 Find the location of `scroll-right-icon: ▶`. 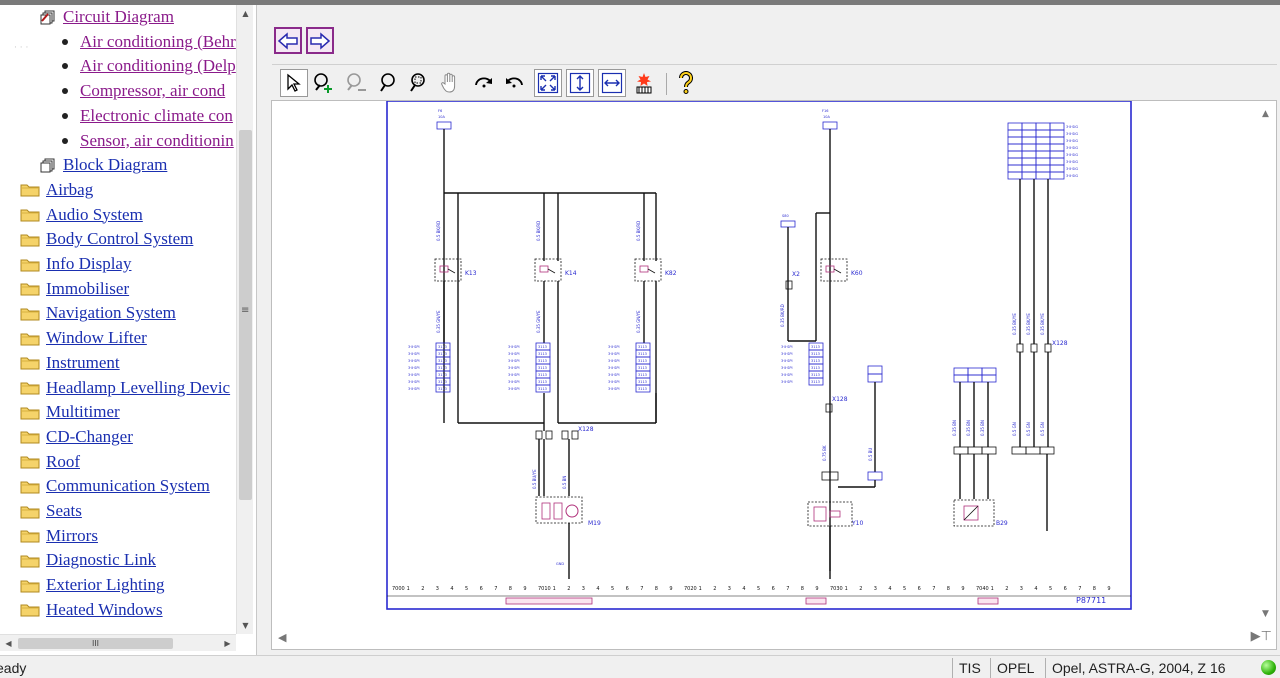

scroll-right-icon: ▶ is located at coordinates (227, 643).